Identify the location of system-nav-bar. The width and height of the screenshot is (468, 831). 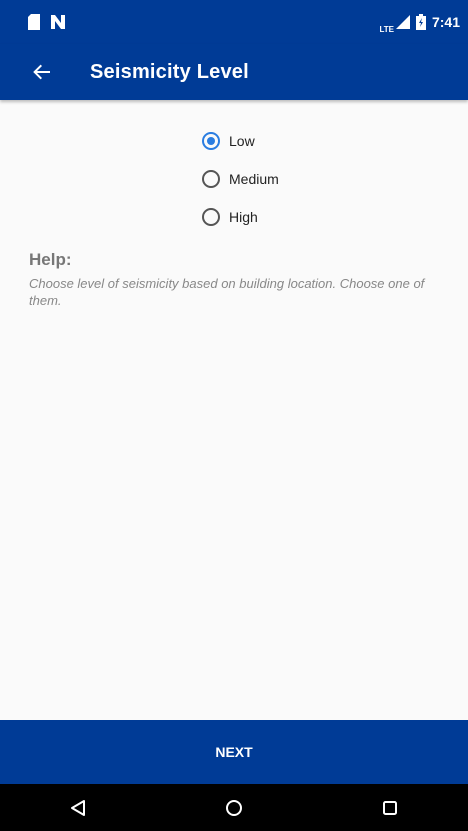
(234, 807).